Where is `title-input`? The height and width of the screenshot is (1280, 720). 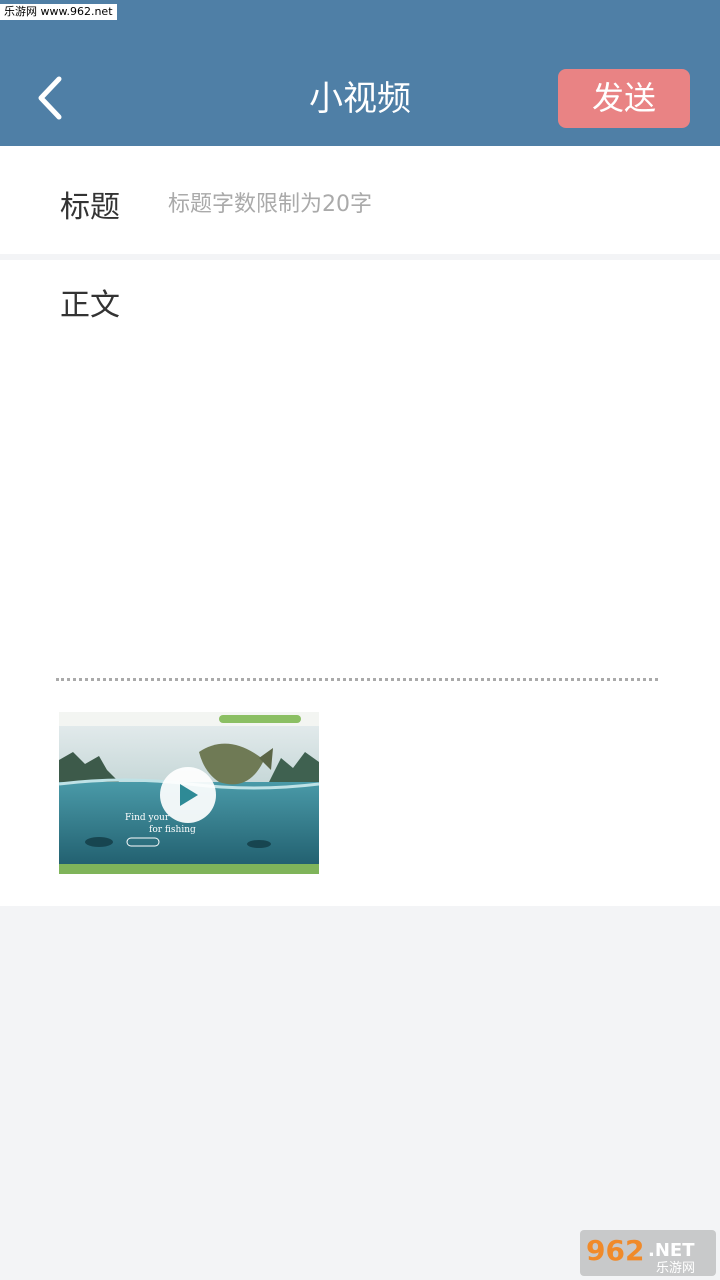
title-input is located at coordinates (408, 204).